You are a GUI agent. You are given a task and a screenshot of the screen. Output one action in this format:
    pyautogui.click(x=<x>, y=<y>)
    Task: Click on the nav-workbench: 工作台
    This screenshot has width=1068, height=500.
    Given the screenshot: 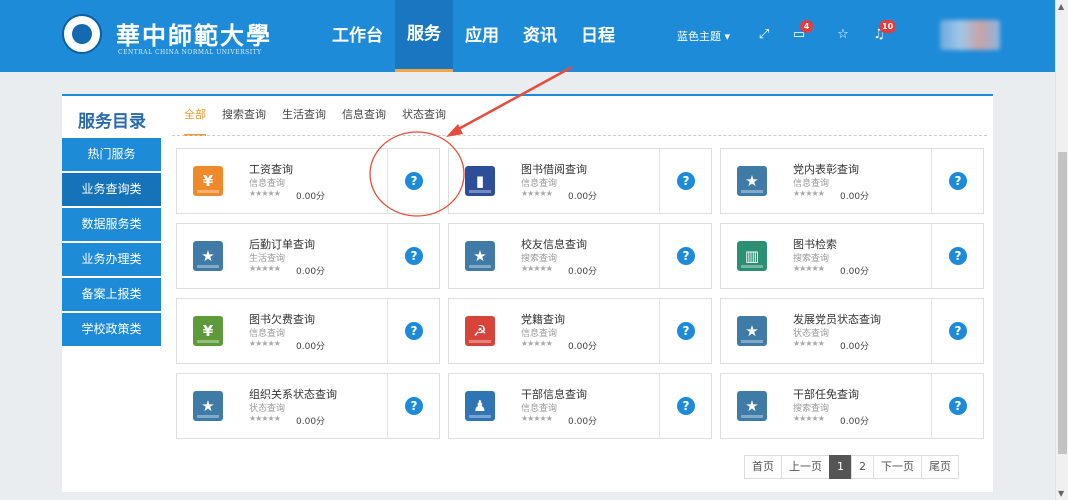 What is the action you would take?
    pyautogui.click(x=357, y=36)
    